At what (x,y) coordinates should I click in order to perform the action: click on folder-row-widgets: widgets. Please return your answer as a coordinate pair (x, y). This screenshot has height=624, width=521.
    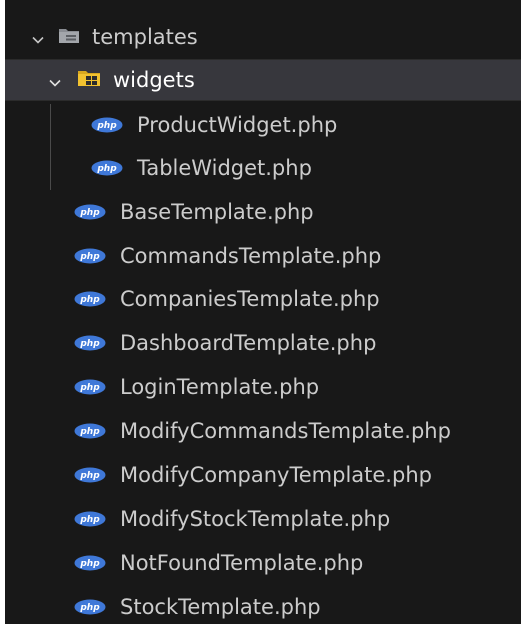
    Looking at the image, I should click on (263, 80).